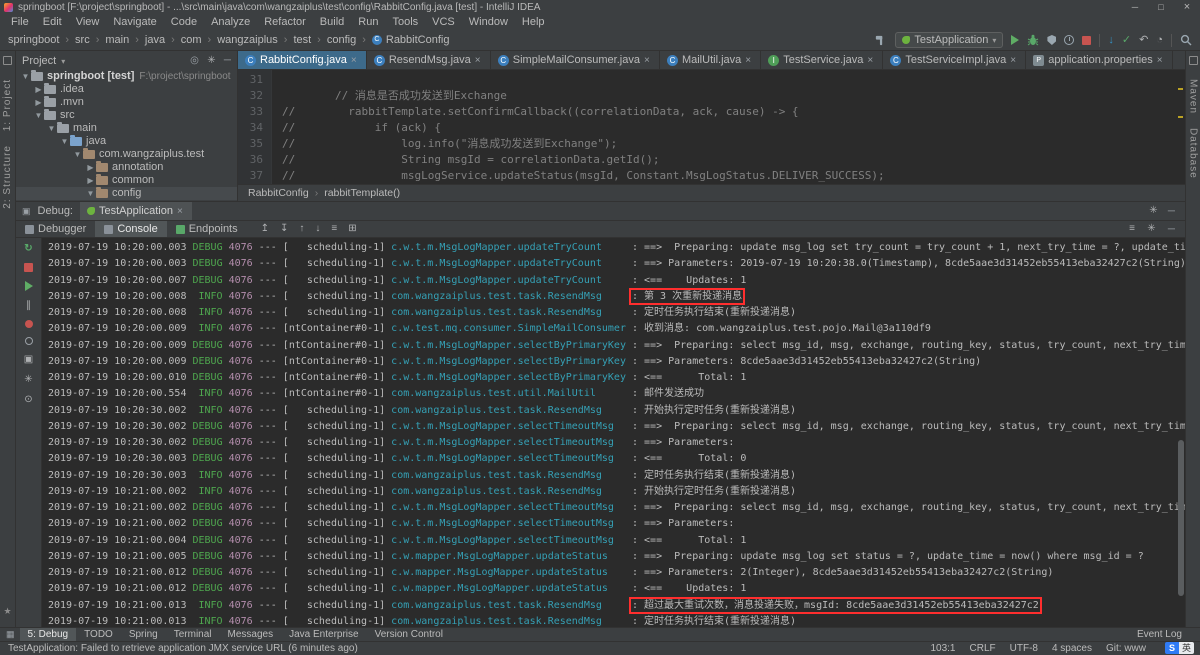 The width and height of the screenshot is (1200, 655). What do you see at coordinates (1159, 635) in the screenshot?
I see `event-log-button: Event Log` at bounding box center [1159, 635].